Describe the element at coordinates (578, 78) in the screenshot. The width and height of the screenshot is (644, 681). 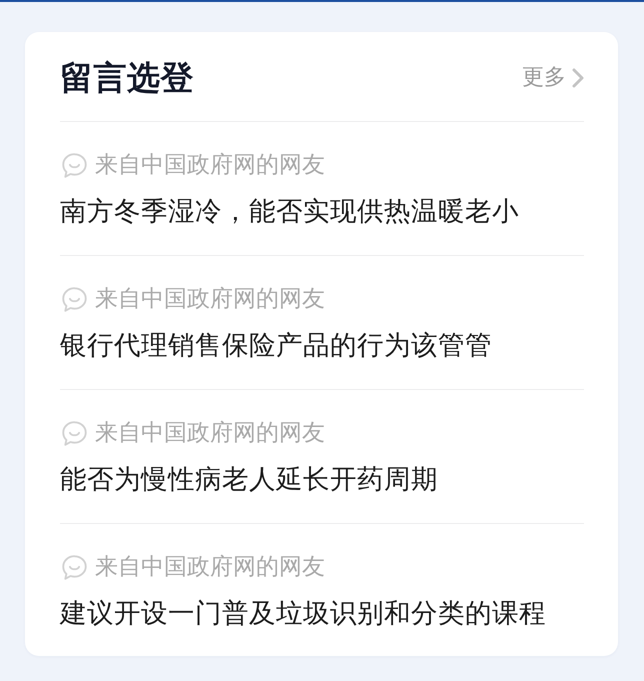
I see `chevron-right-icon` at that location.